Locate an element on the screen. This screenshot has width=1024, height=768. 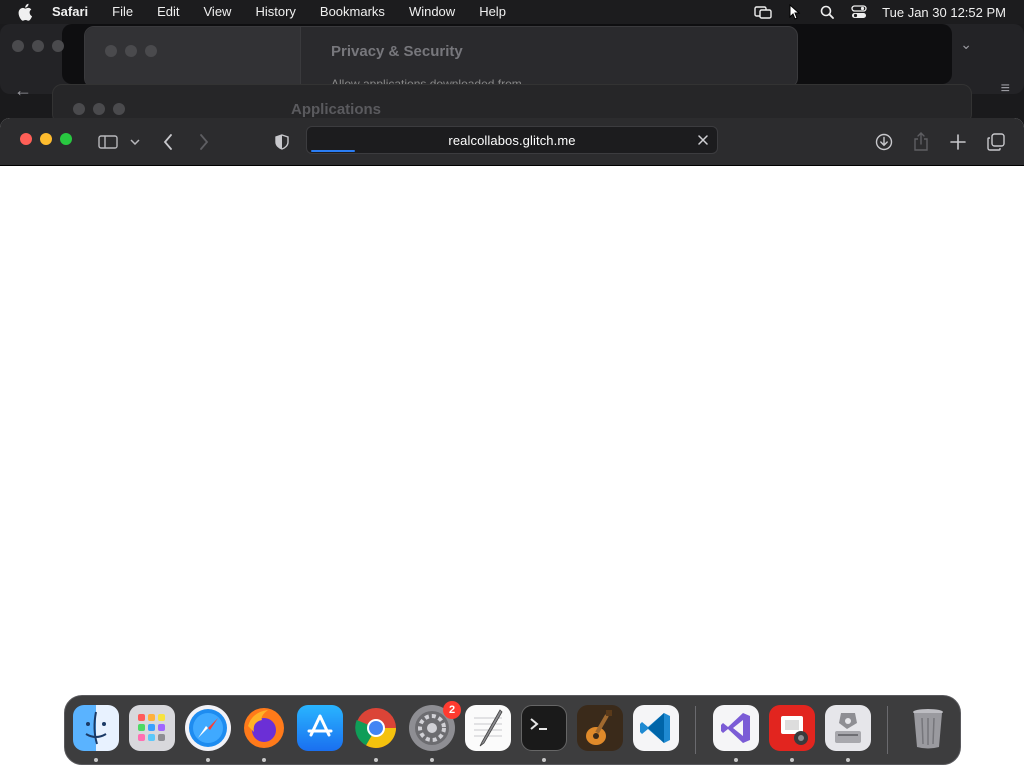
menu-window: Window is located at coordinates (432, 12).